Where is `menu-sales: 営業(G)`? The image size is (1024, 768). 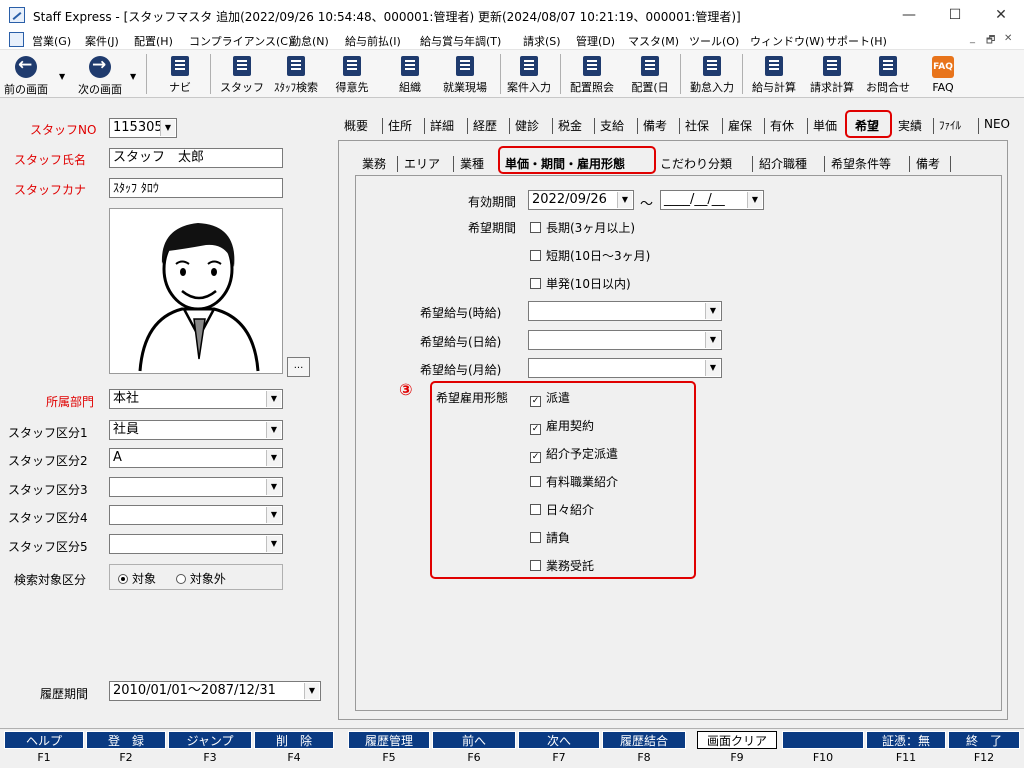 menu-sales: 営業(G) is located at coordinates (51, 41).